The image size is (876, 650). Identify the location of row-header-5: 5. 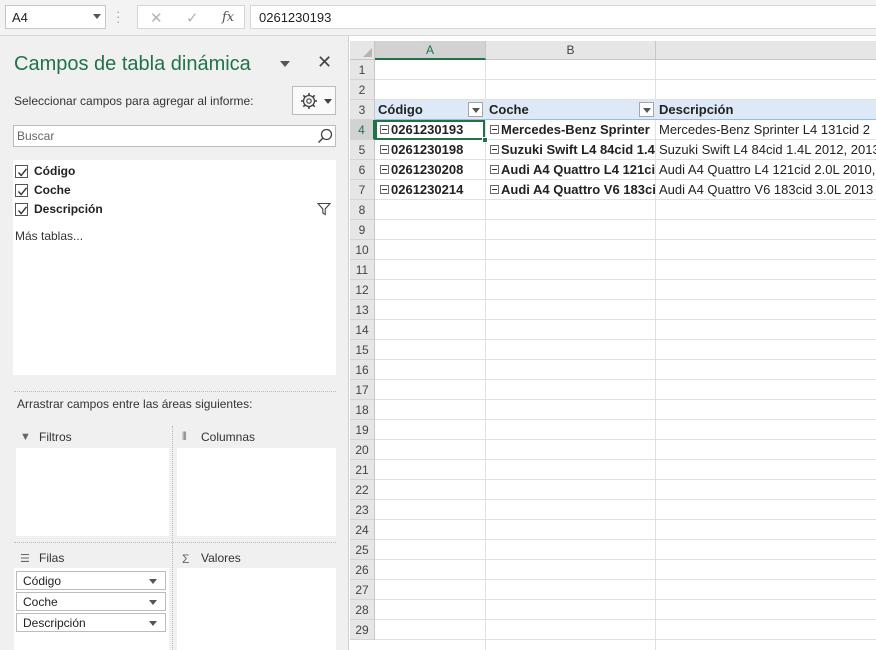
(362, 150).